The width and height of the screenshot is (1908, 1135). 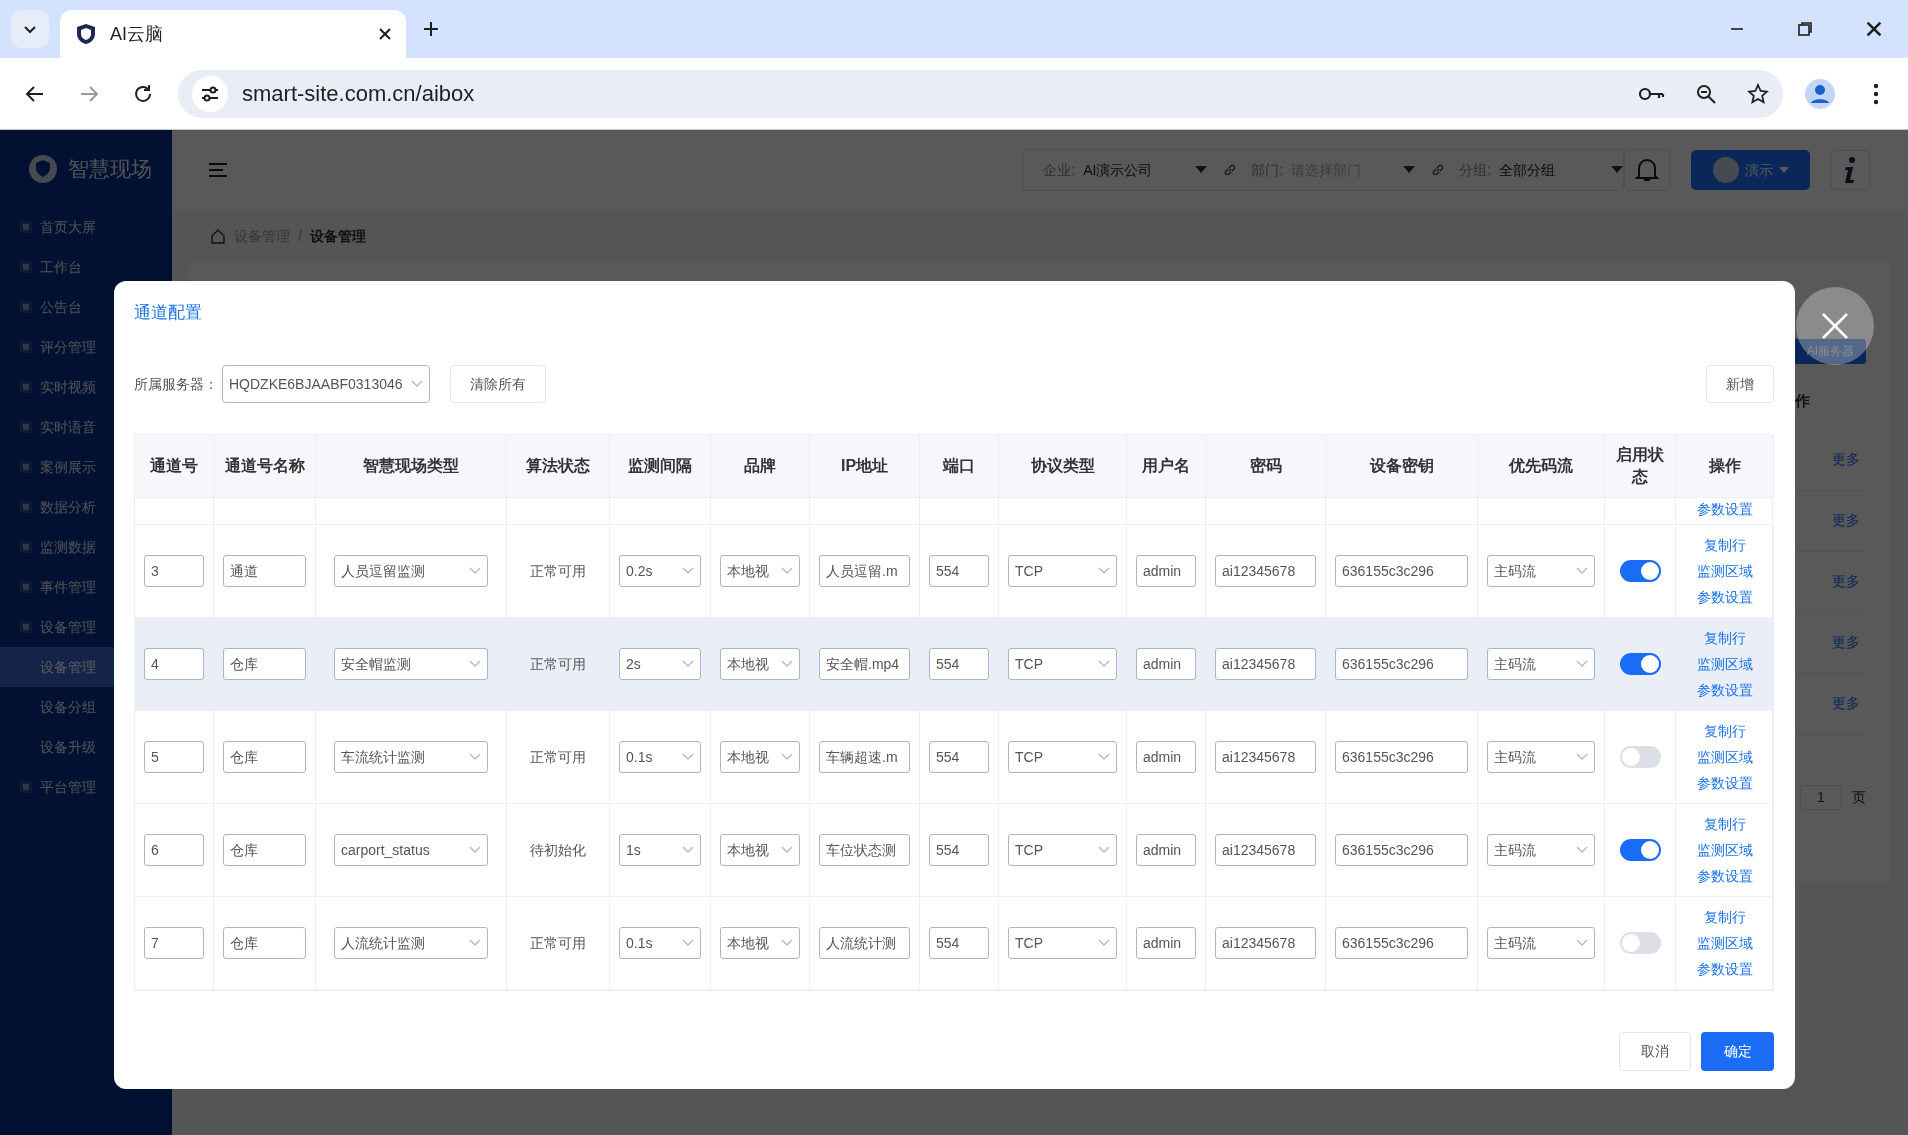 What do you see at coordinates (1805, 29) in the screenshot?
I see `restore-icon` at bounding box center [1805, 29].